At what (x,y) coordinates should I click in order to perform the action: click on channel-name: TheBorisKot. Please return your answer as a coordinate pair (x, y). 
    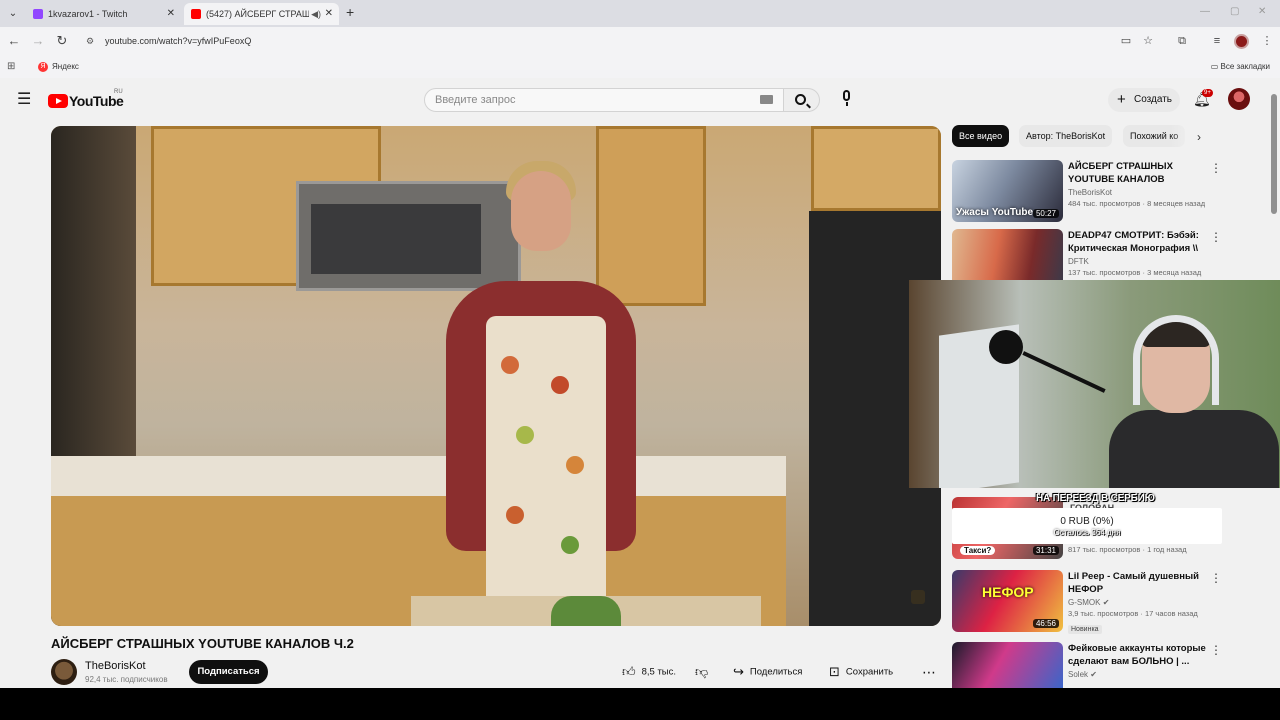
    Looking at the image, I should click on (115, 666).